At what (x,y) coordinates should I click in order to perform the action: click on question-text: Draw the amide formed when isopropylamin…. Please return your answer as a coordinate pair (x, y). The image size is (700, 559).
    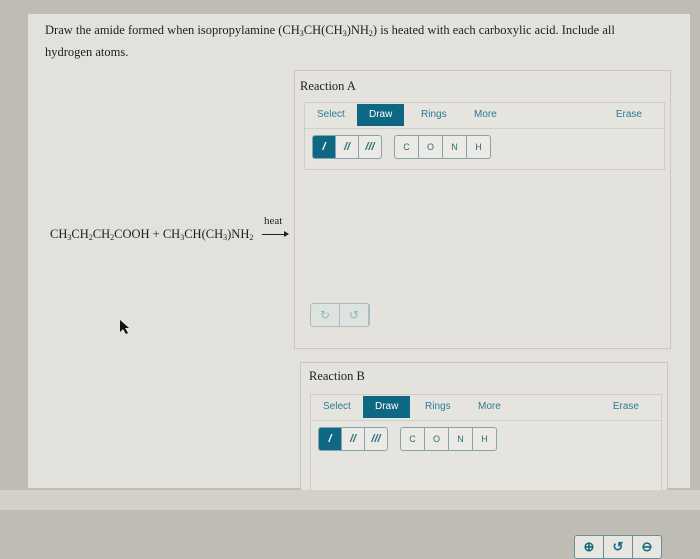
    Looking at the image, I should click on (355, 41).